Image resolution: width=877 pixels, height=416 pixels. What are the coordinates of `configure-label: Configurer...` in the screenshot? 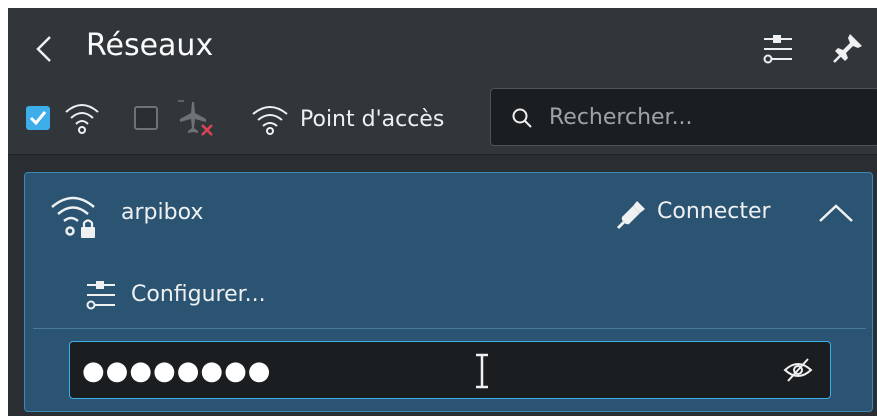 It's located at (198, 294).